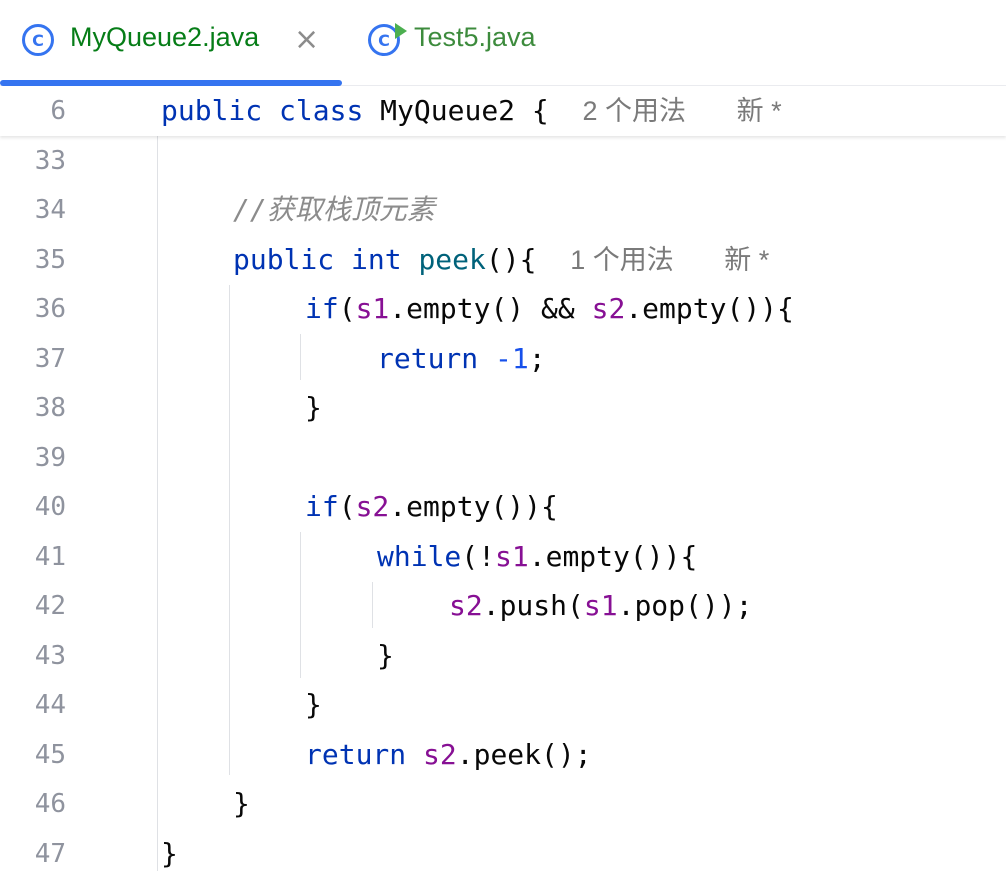  Describe the element at coordinates (50, 854) in the screenshot. I see `line-number: 47` at that location.